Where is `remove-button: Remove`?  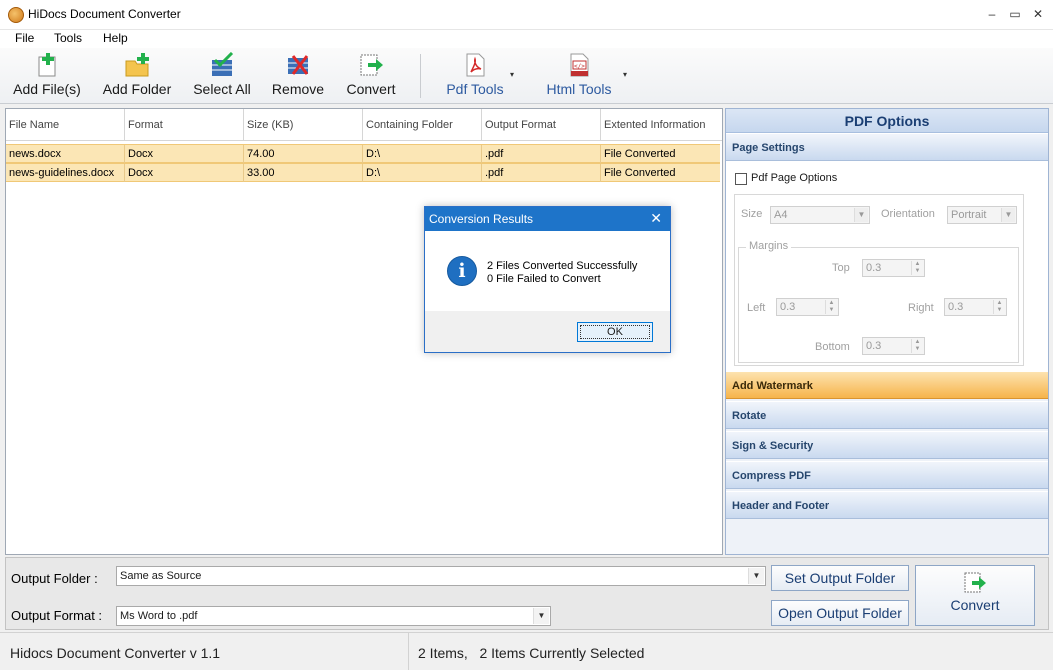
remove-button: Remove is located at coordinates (298, 76).